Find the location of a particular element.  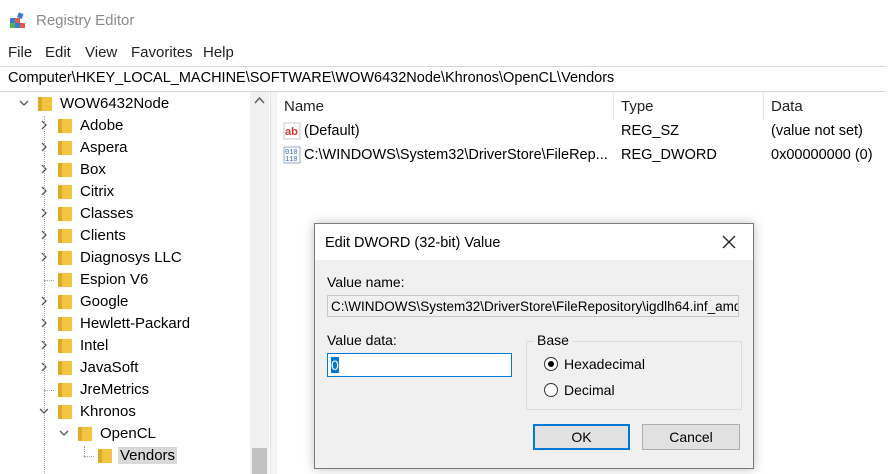

tree-item: Espion V6 is located at coordinates (125, 280).